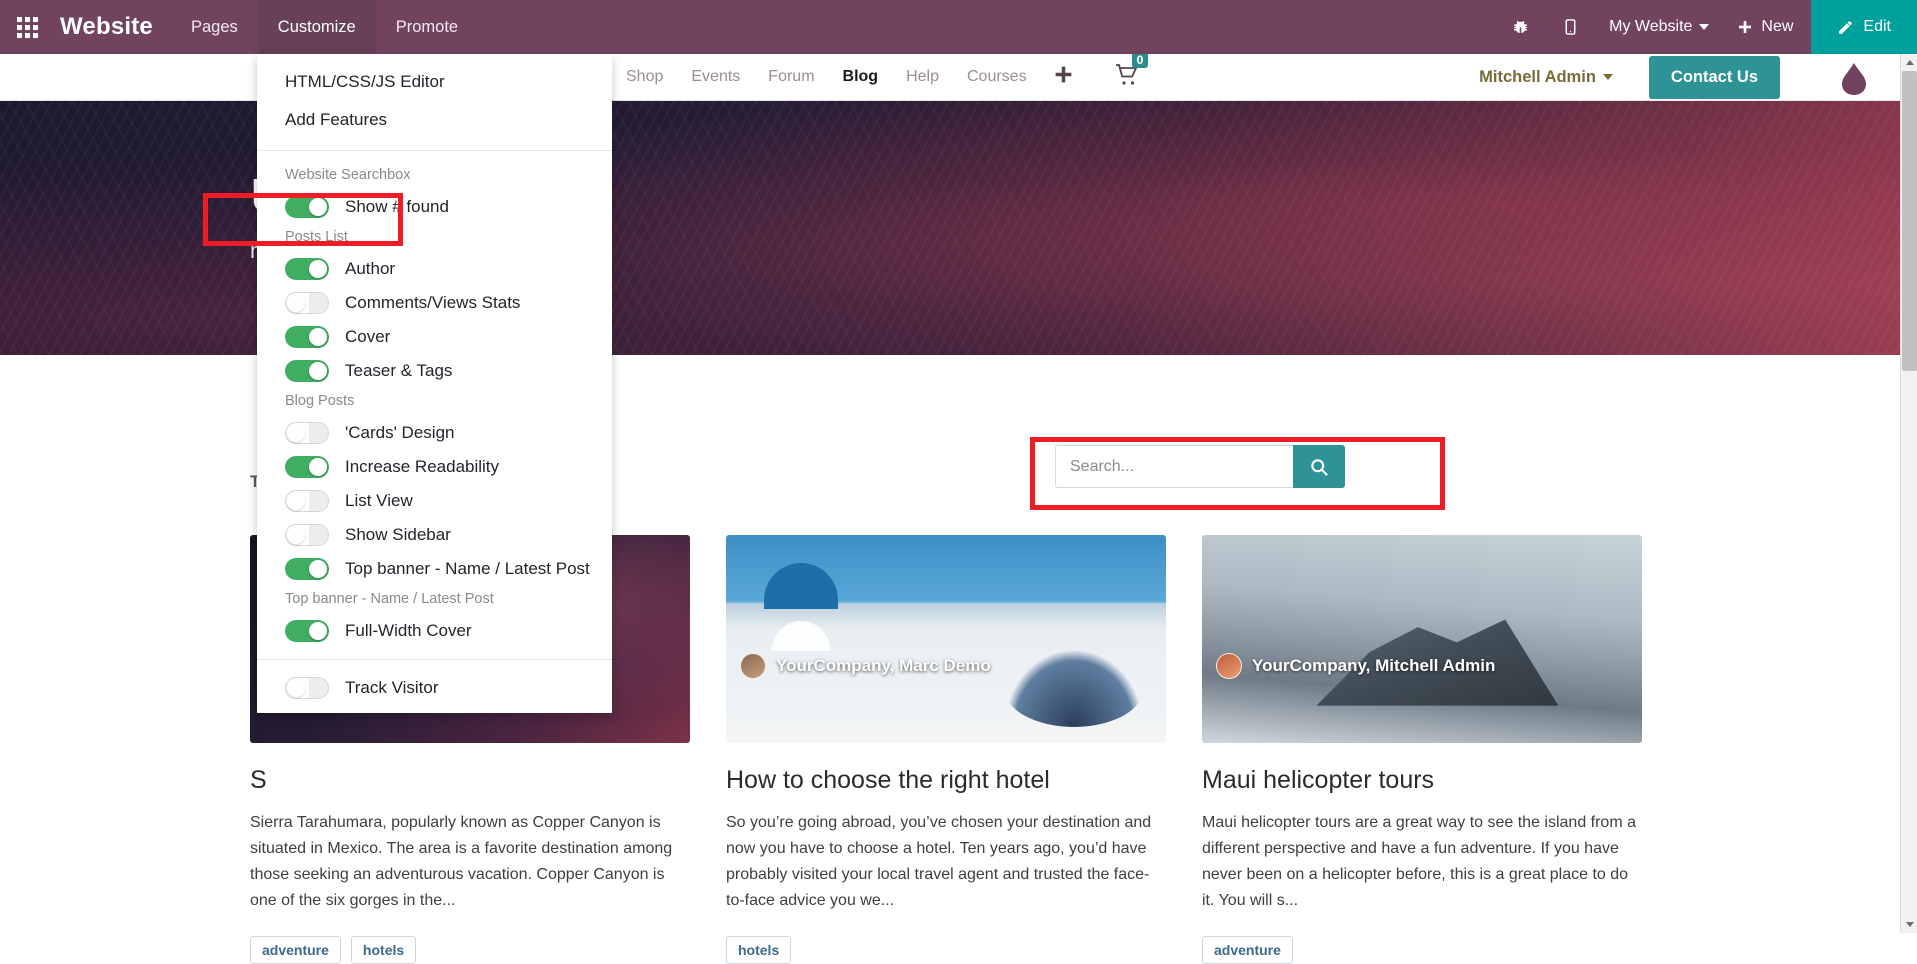  I want to click on search-submit-button, so click(1319, 466).